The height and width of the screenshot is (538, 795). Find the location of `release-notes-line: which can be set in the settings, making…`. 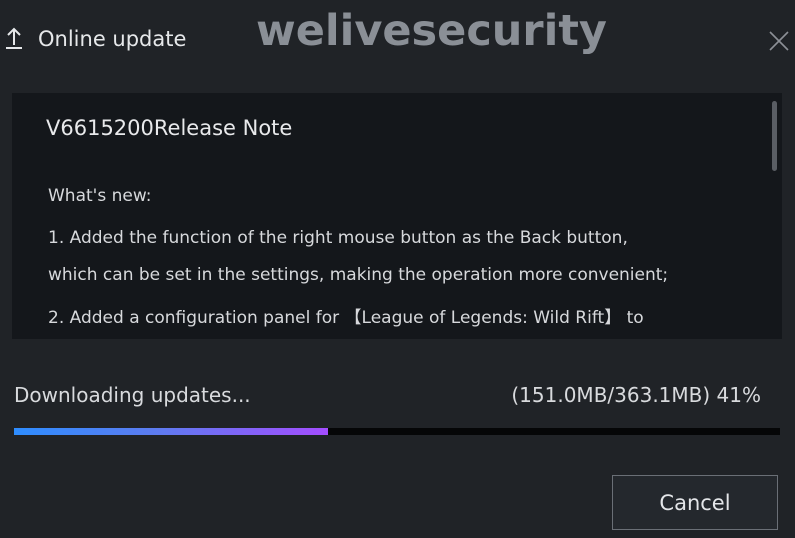

release-notes-line: which can be set in the settings, making… is located at coordinates (358, 275).